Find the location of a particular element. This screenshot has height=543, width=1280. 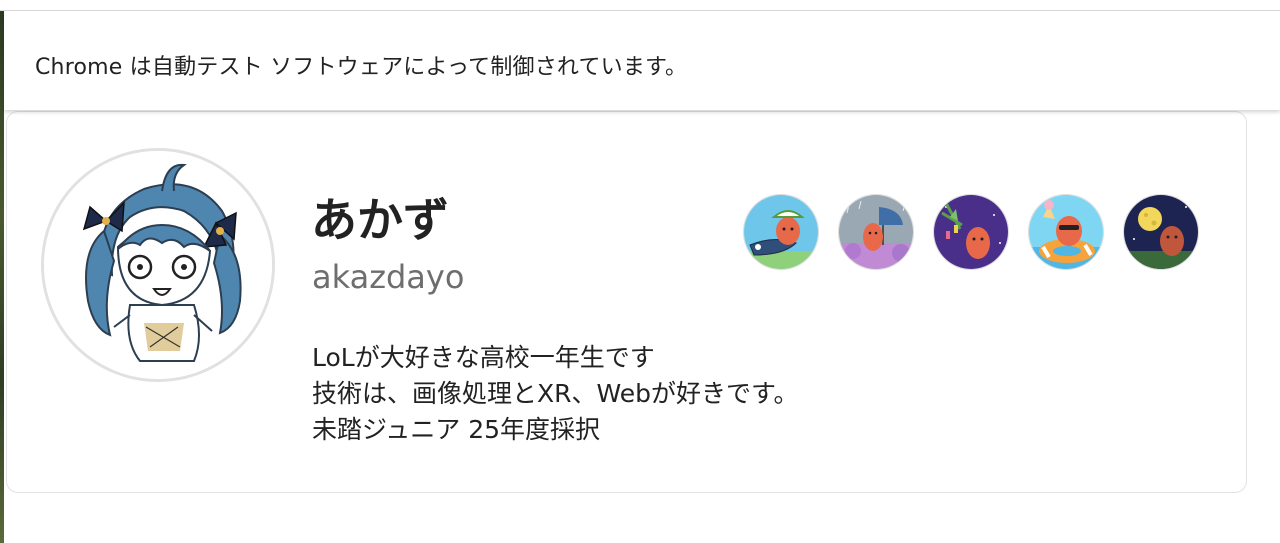

badge-list is located at coordinates (971, 232).